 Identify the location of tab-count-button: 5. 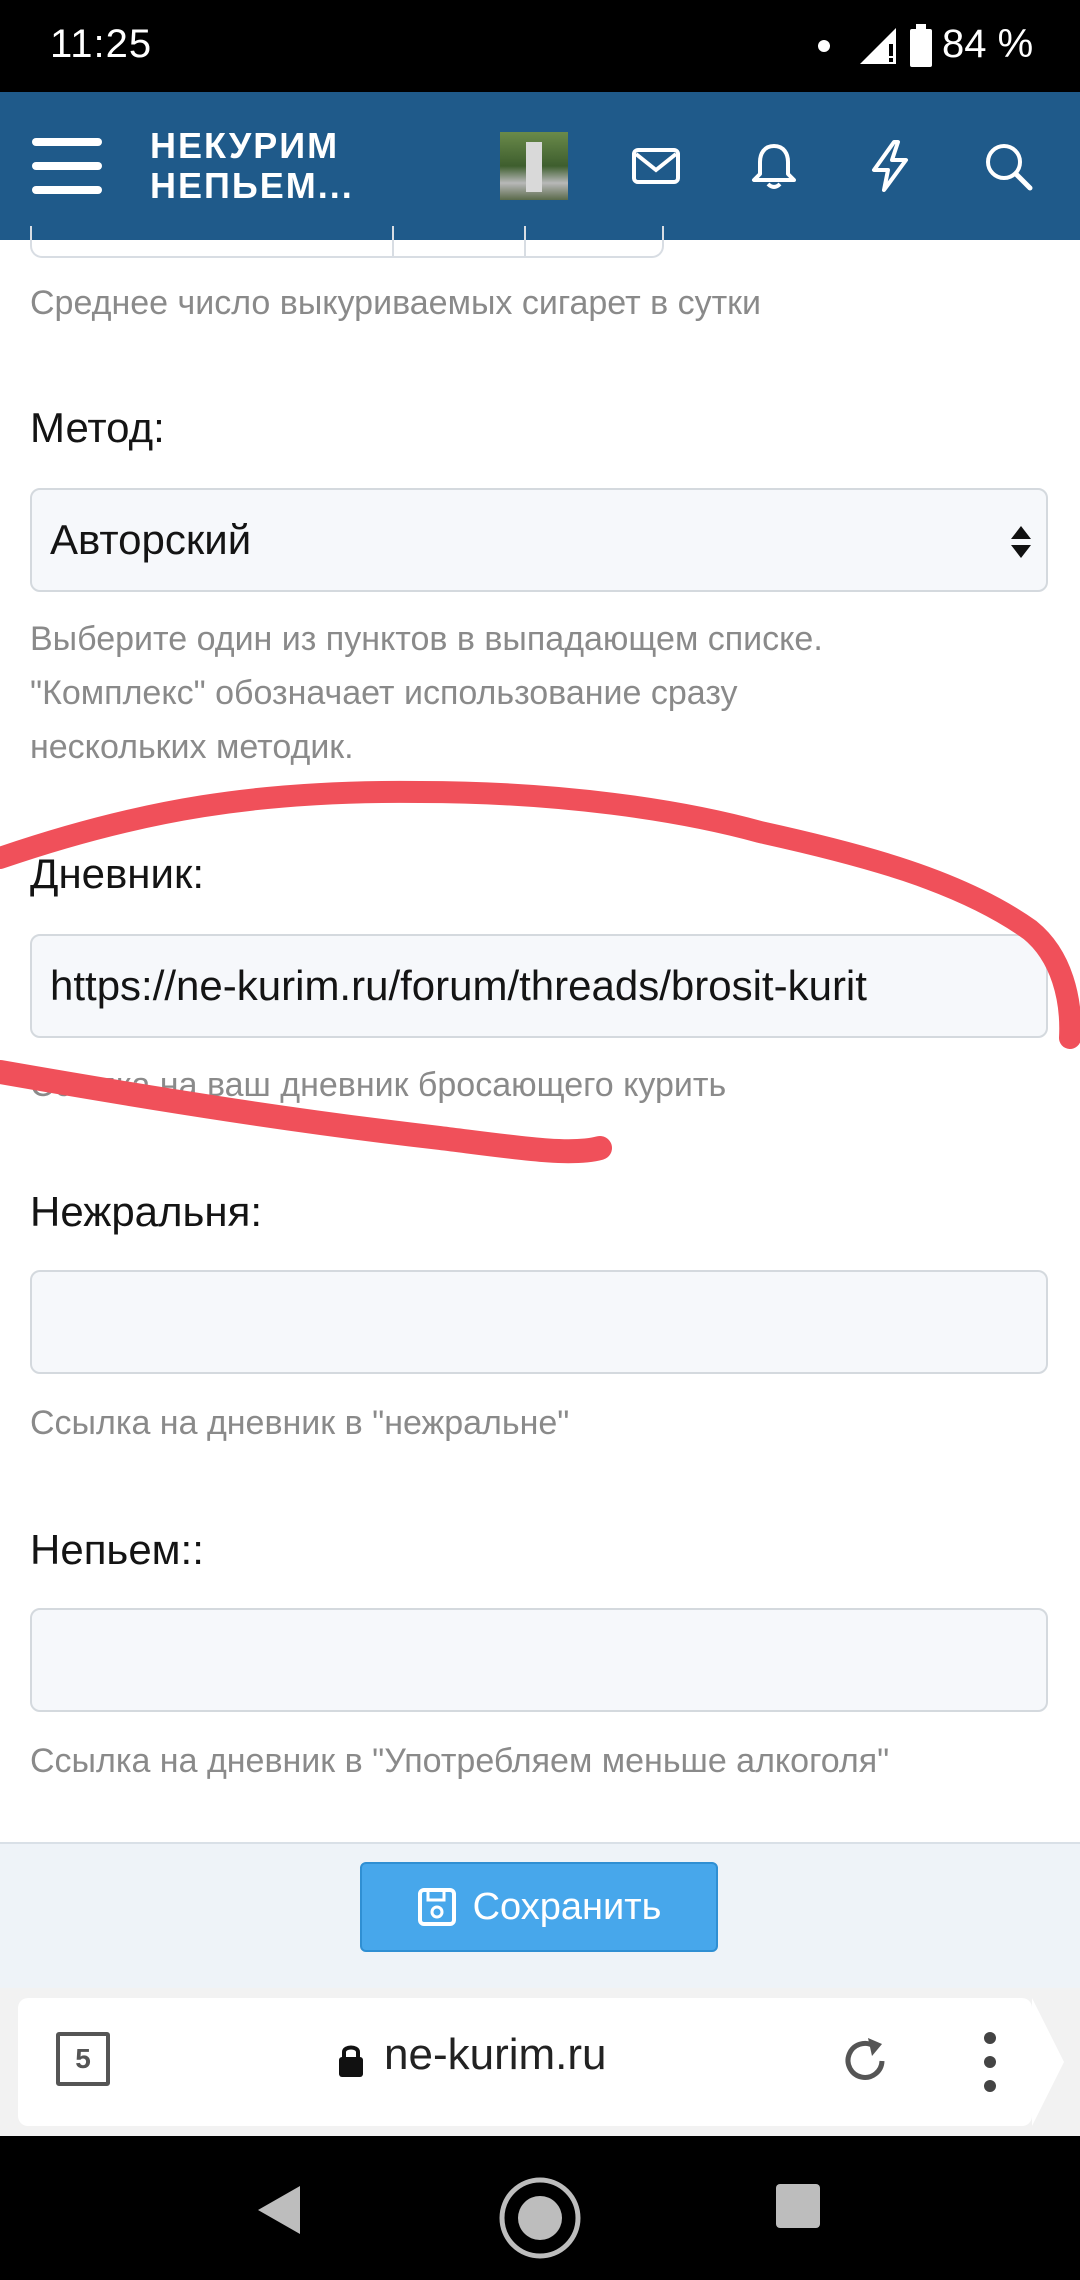
(83, 2059).